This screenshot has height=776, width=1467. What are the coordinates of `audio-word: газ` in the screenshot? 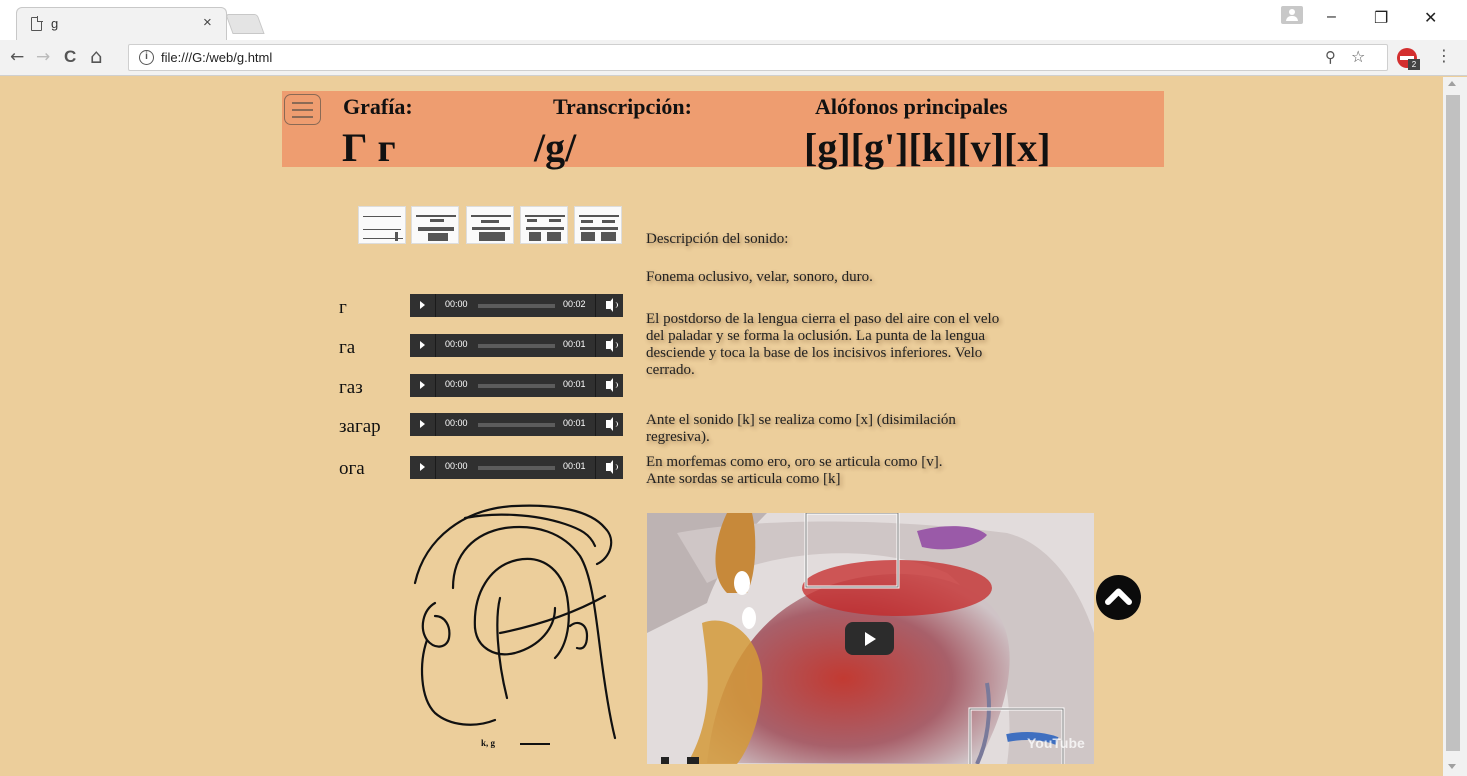 It's located at (351, 387).